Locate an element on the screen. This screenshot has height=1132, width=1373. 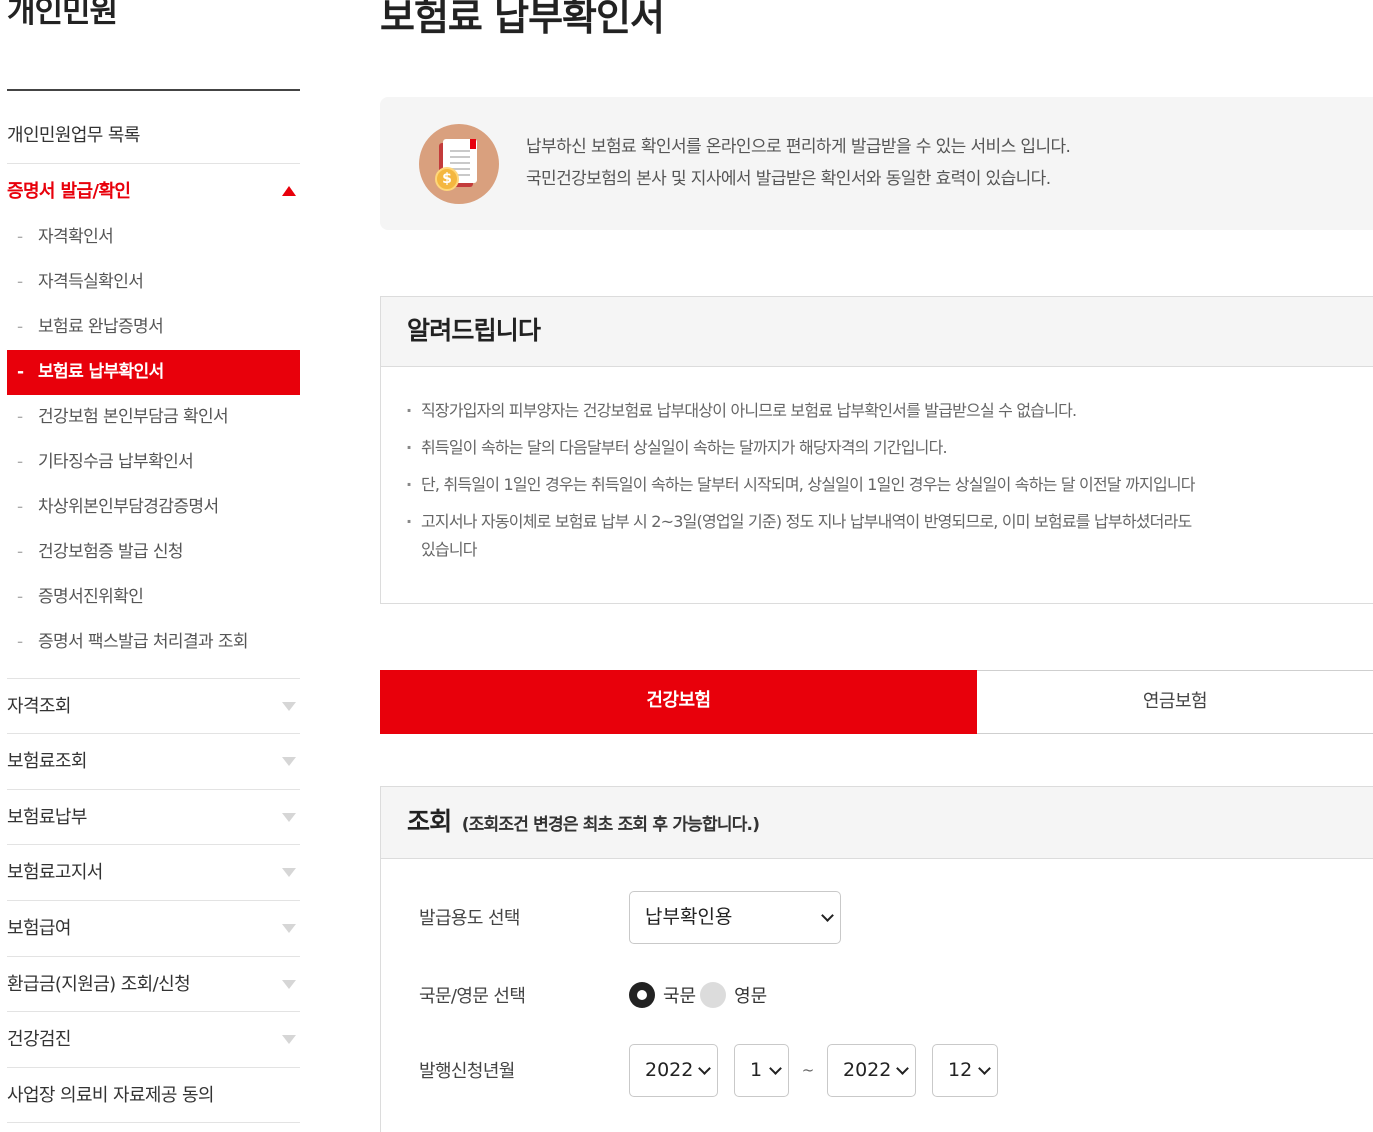
submenu-item-label: 증명서진위확인 is located at coordinates (91, 596).